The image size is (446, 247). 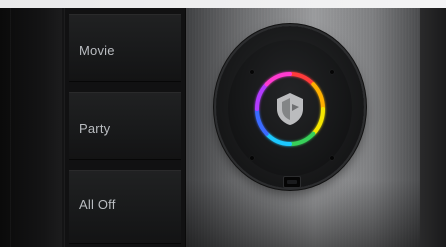 I want to click on right-edge, so click(x=433, y=127).